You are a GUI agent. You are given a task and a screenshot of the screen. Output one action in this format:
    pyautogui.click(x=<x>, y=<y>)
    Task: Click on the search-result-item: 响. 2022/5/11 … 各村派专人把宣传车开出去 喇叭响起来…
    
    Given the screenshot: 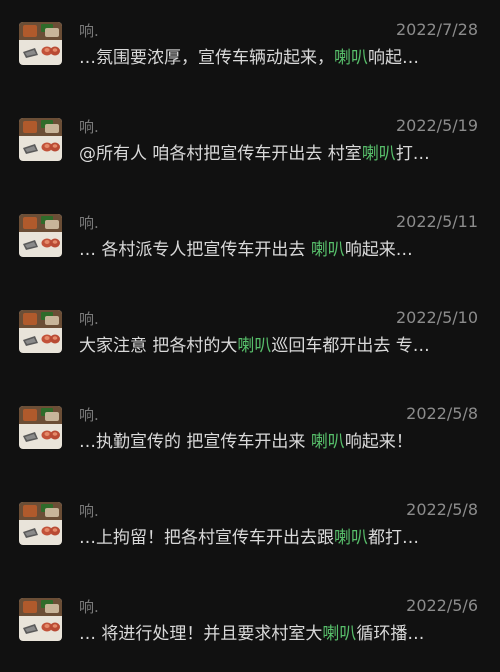 What is the action you would take?
    pyautogui.click(x=250, y=240)
    